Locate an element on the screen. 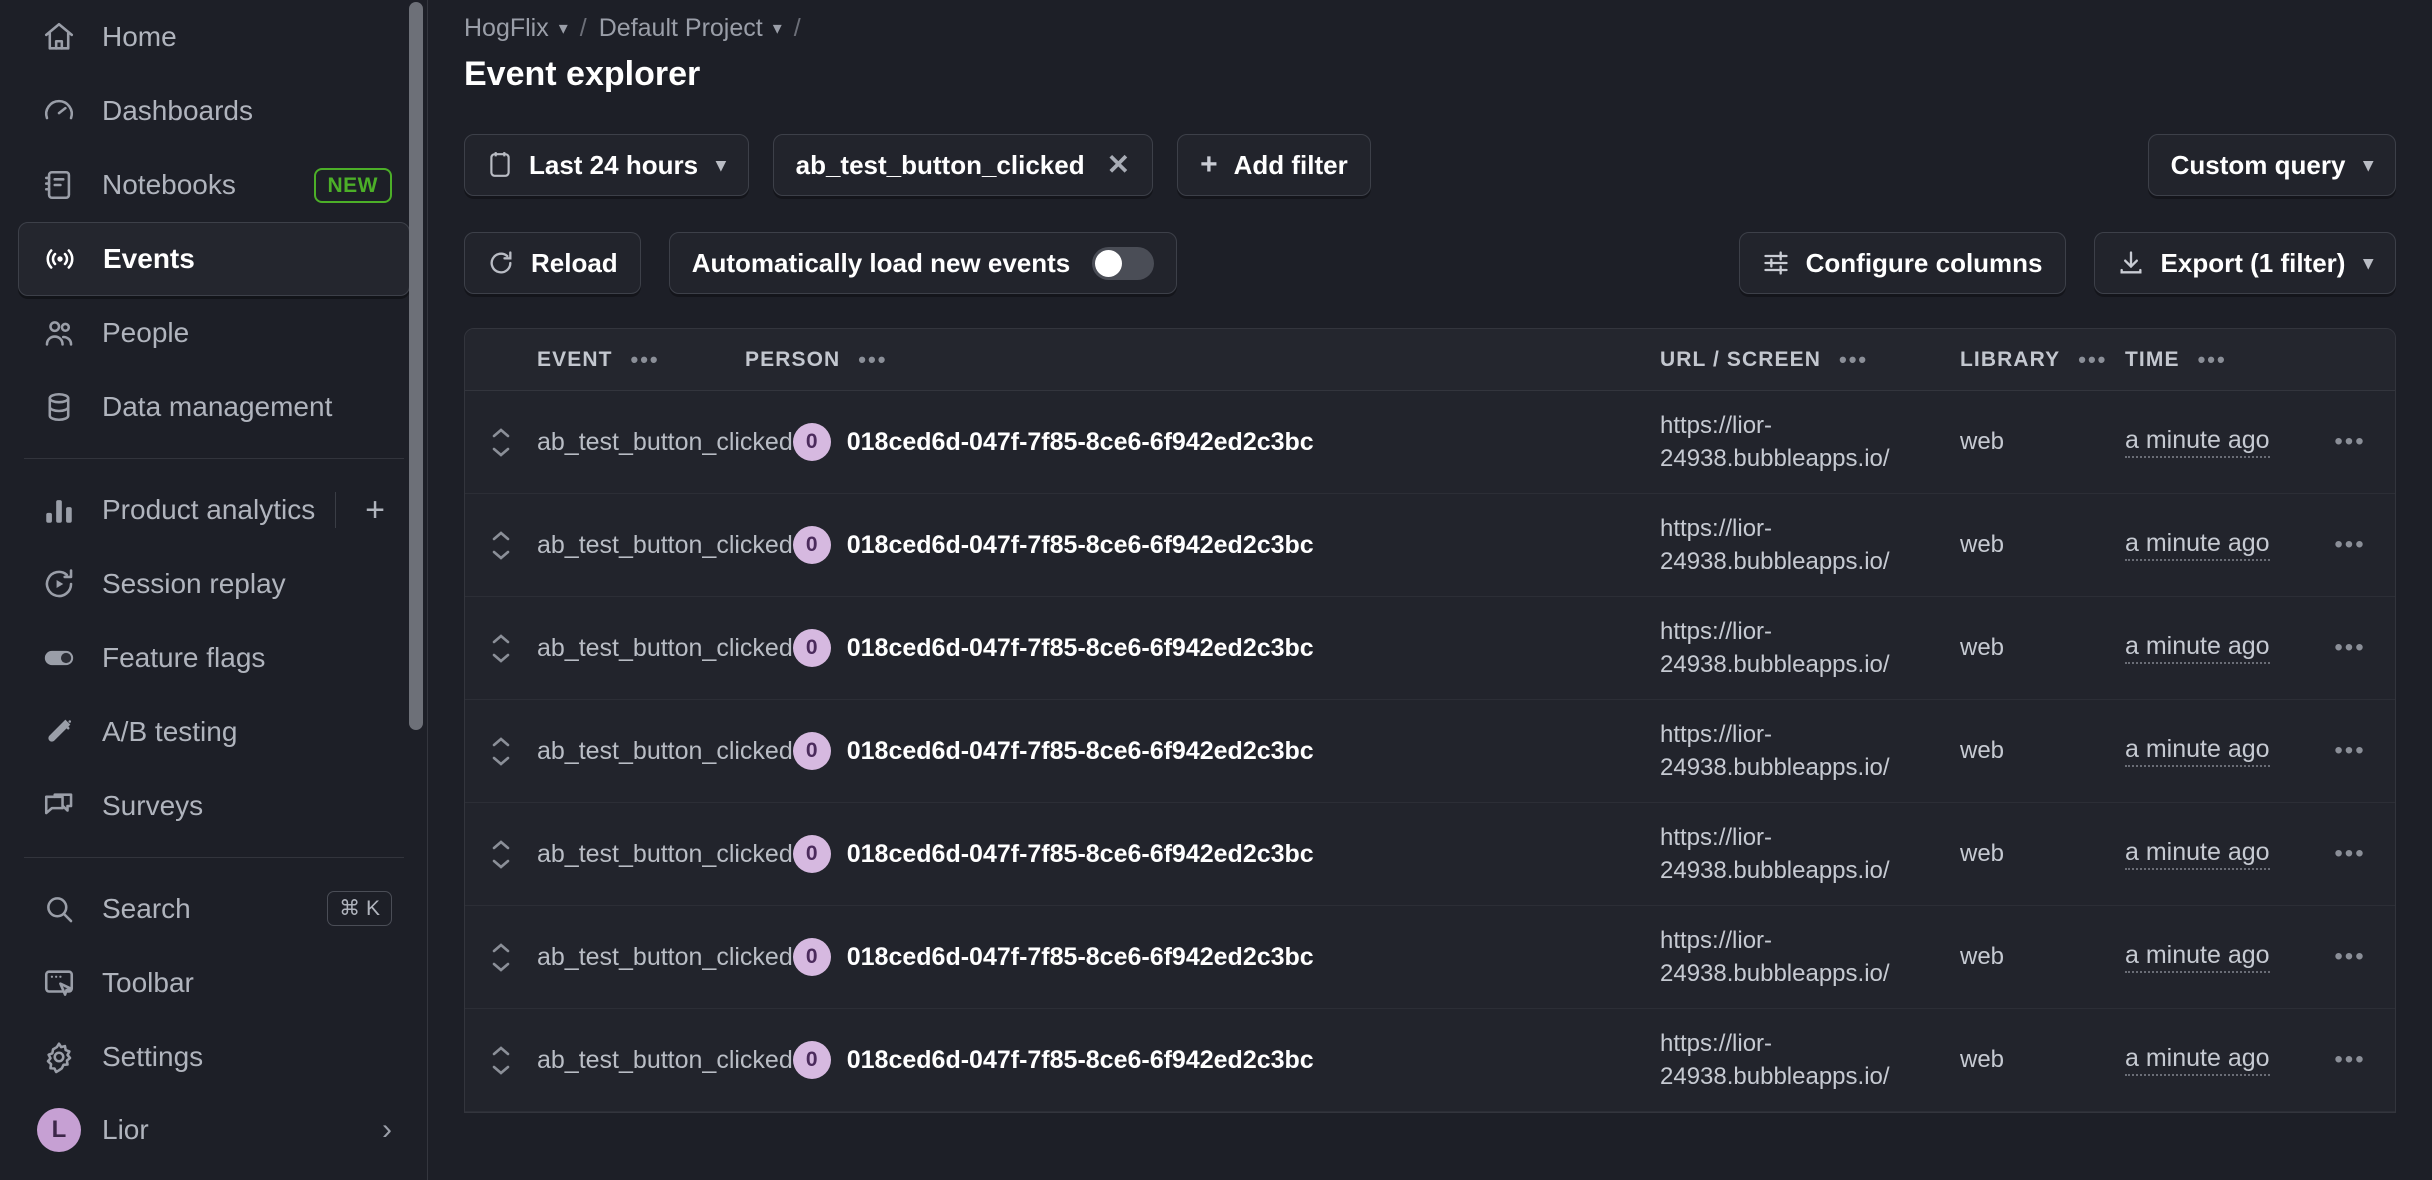  sidebar-item-data-management: Data management is located at coordinates (214, 407).